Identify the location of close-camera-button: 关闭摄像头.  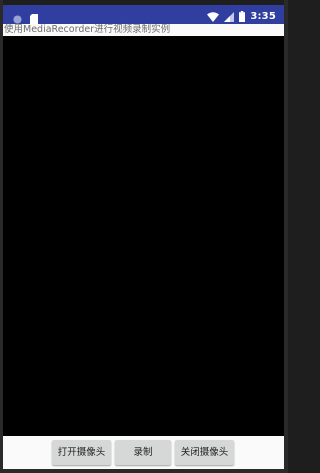
(204, 452).